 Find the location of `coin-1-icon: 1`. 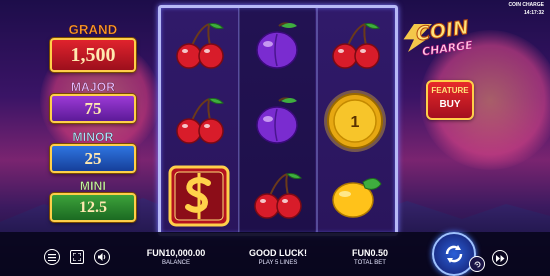

coin-1-icon: 1 is located at coordinates (355, 120).